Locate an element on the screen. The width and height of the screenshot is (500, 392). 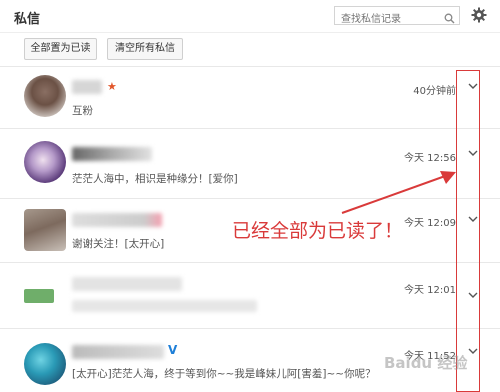
message-preview: [太开心]茫茫人海，终于等到你~~我是峰妹儿阿[害羞]~~你呢？ is located at coordinates (224, 374).